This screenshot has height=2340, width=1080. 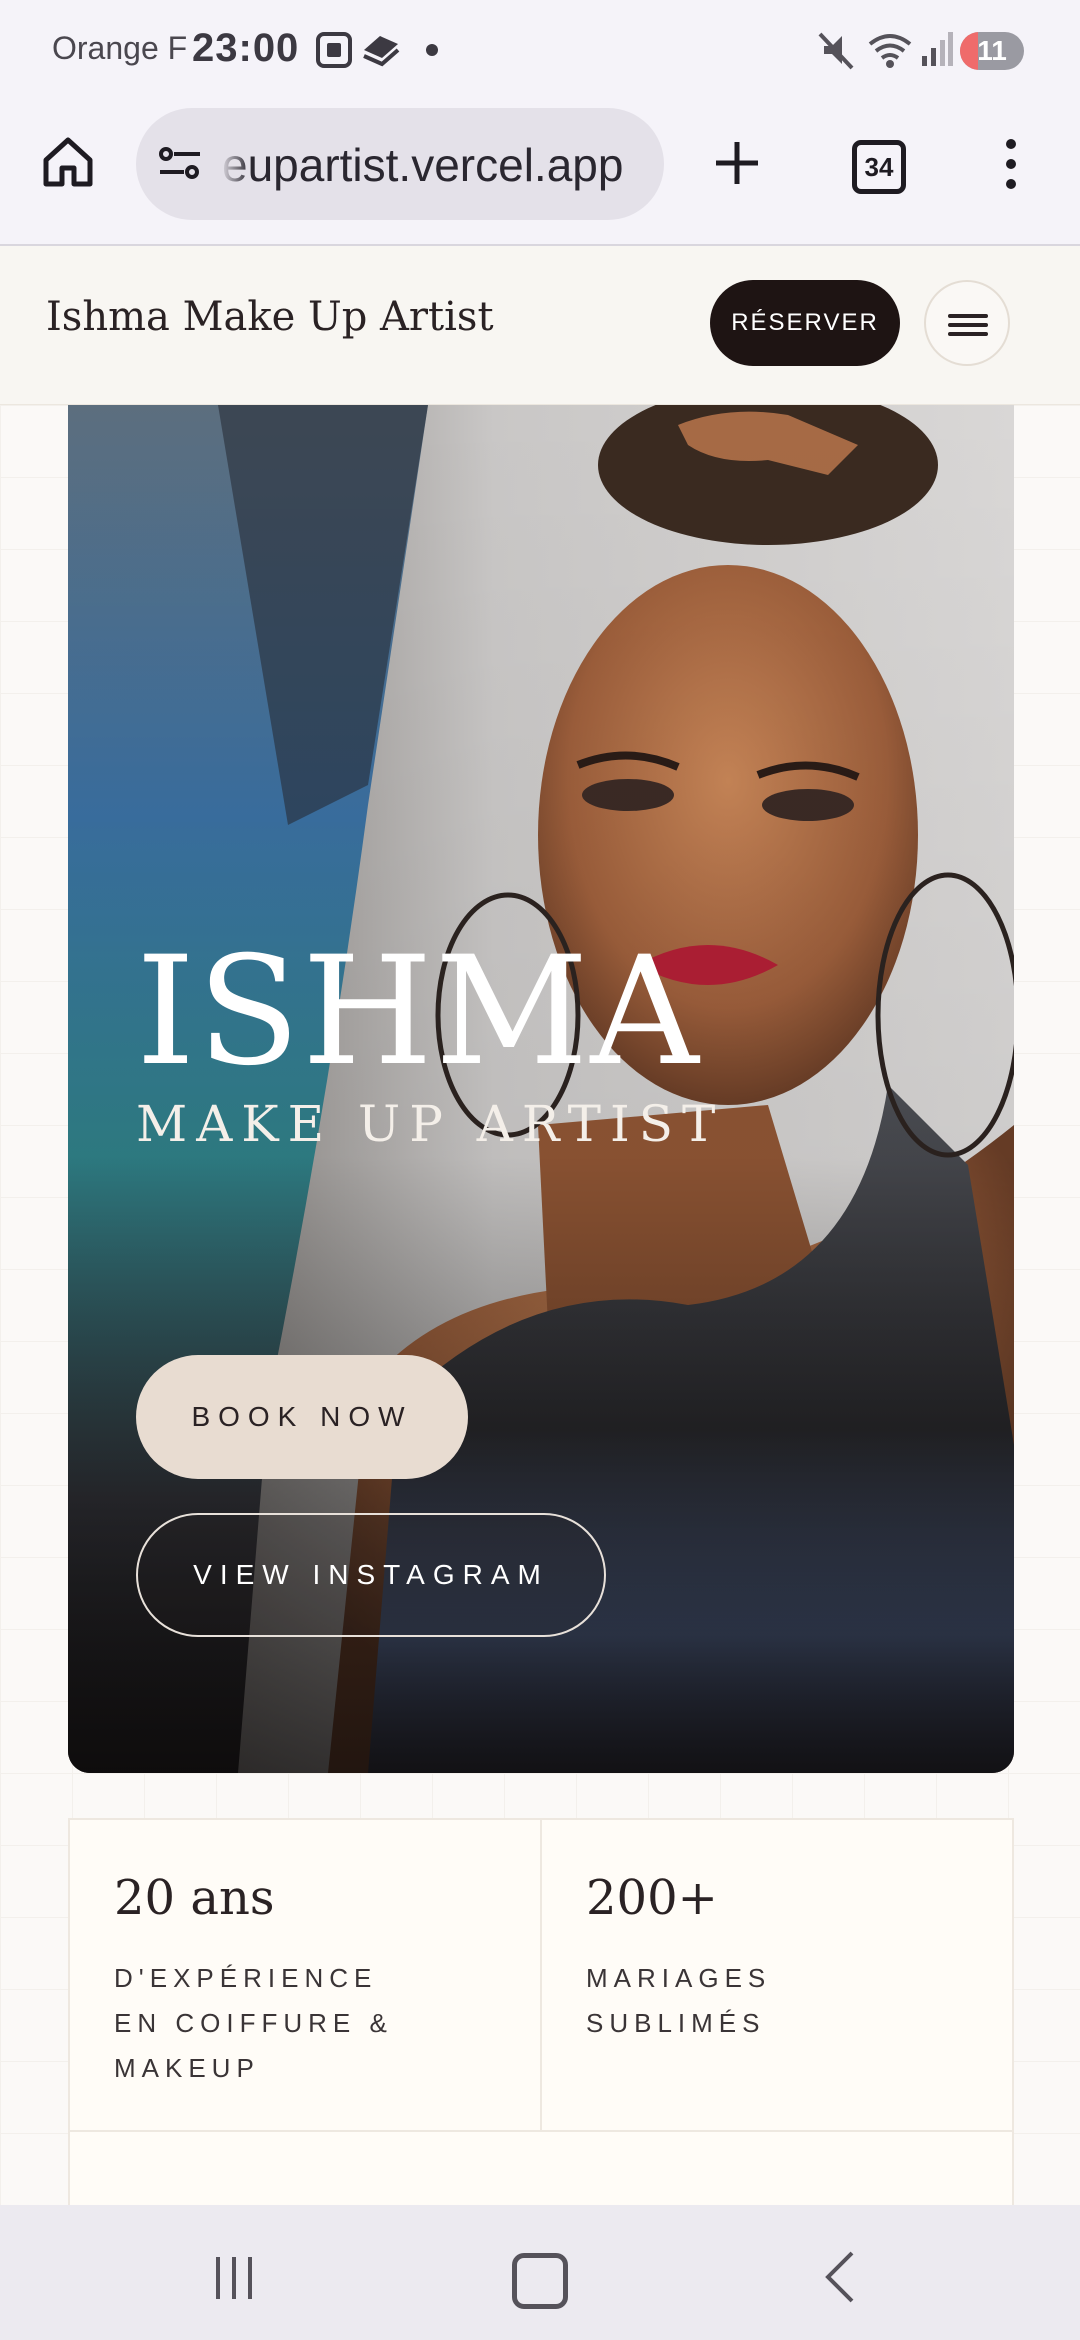 What do you see at coordinates (181, 164) in the screenshot?
I see `site-settings-icon` at bounding box center [181, 164].